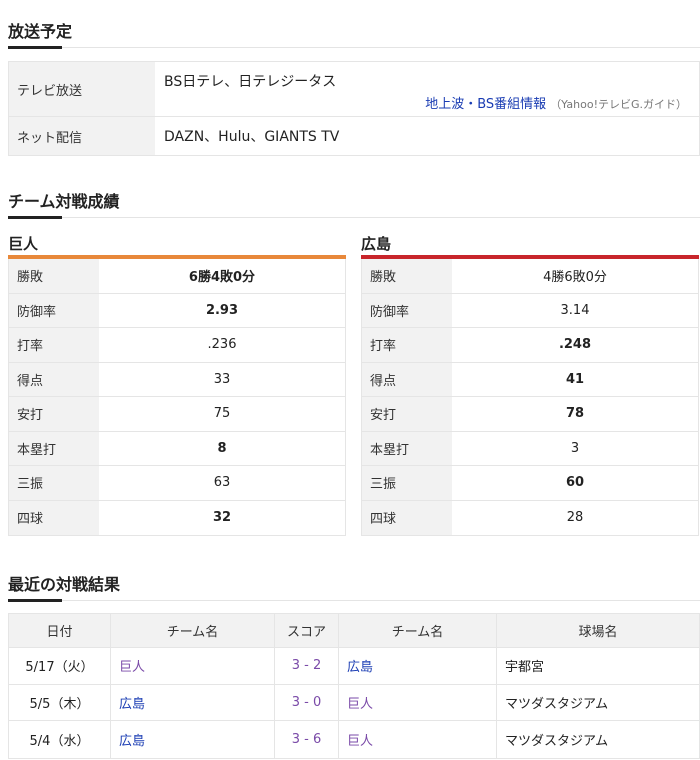  Describe the element at coordinates (222, 483) in the screenshot. I see `stat-value: 63` at that location.